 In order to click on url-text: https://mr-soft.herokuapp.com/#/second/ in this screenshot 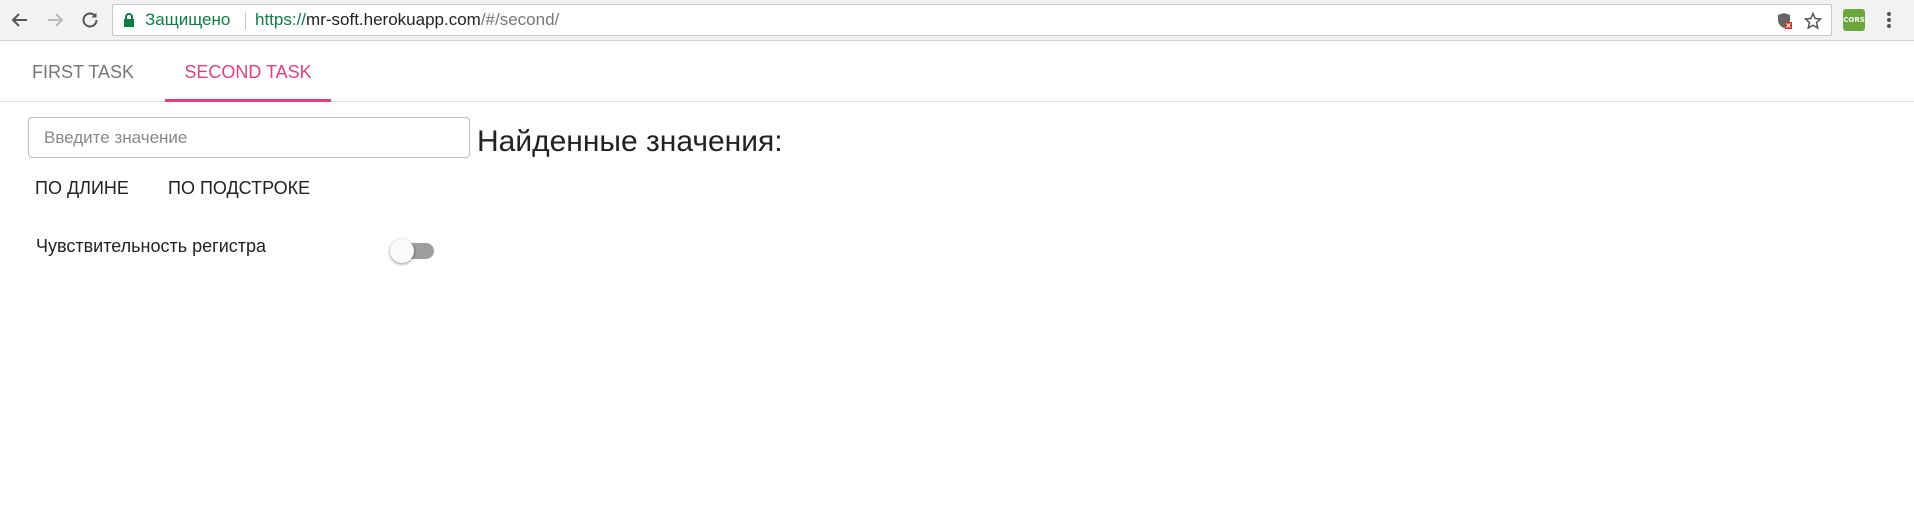, I will do `click(407, 20)`.